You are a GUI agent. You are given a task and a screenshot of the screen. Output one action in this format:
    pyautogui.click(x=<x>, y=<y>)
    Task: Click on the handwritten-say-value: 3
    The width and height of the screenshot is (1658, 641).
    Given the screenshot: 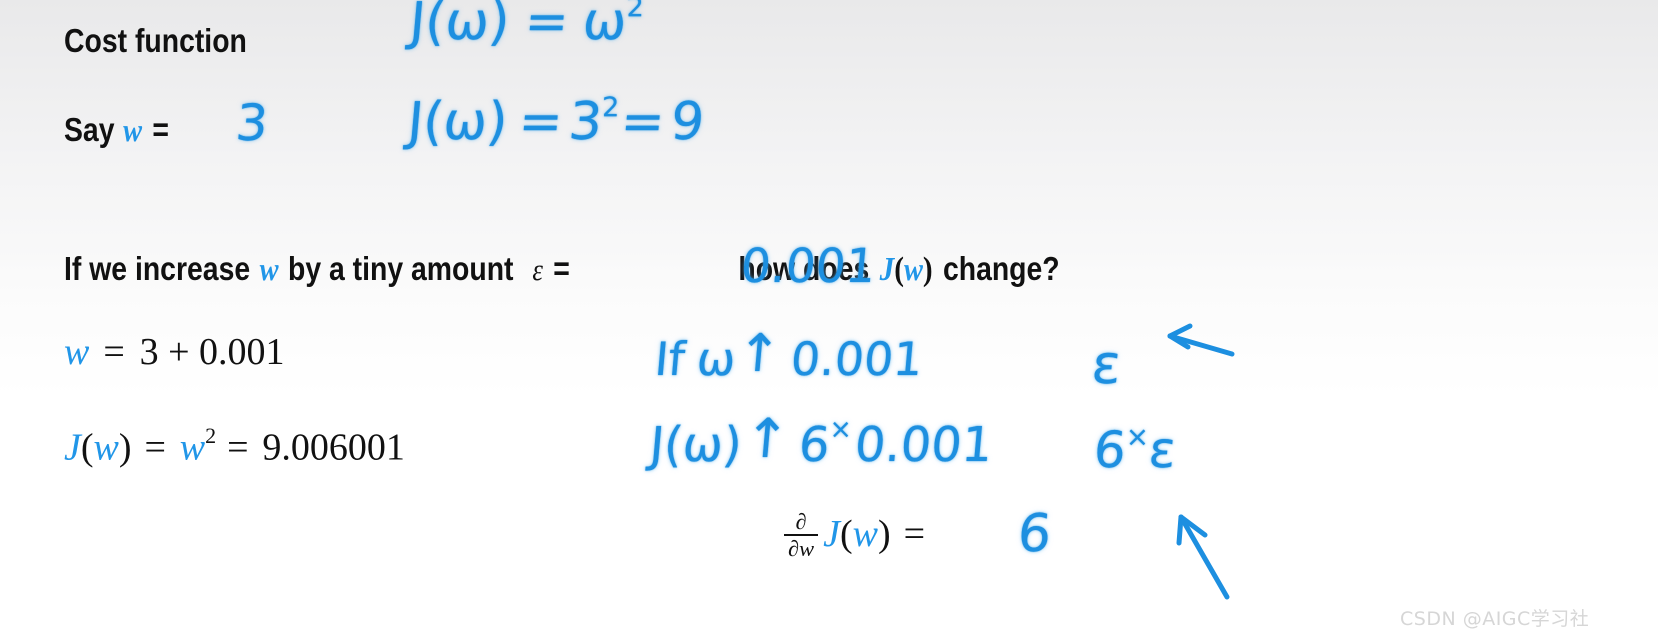 What is the action you would take?
    pyautogui.click(x=252, y=123)
    